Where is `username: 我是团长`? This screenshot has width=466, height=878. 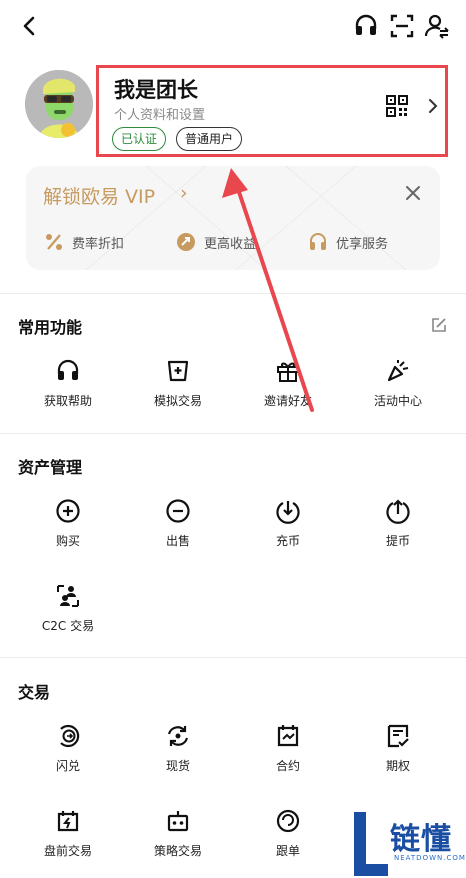 username: 我是团长 is located at coordinates (156, 90).